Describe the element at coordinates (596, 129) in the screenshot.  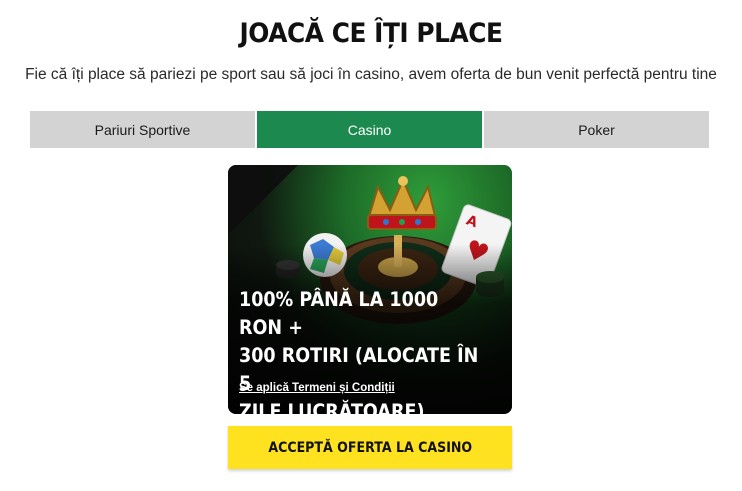
I see `tab-poker: Poker` at that location.